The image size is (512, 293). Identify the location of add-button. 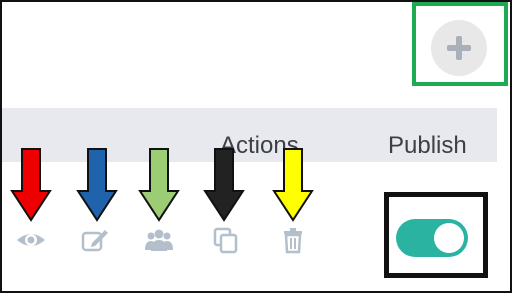
(459, 48).